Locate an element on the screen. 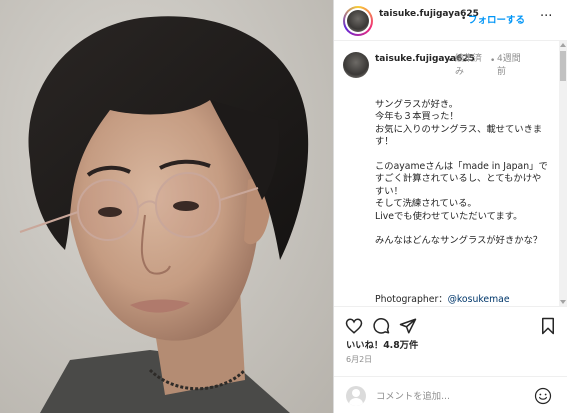  heart-icon is located at coordinates (354, 326).